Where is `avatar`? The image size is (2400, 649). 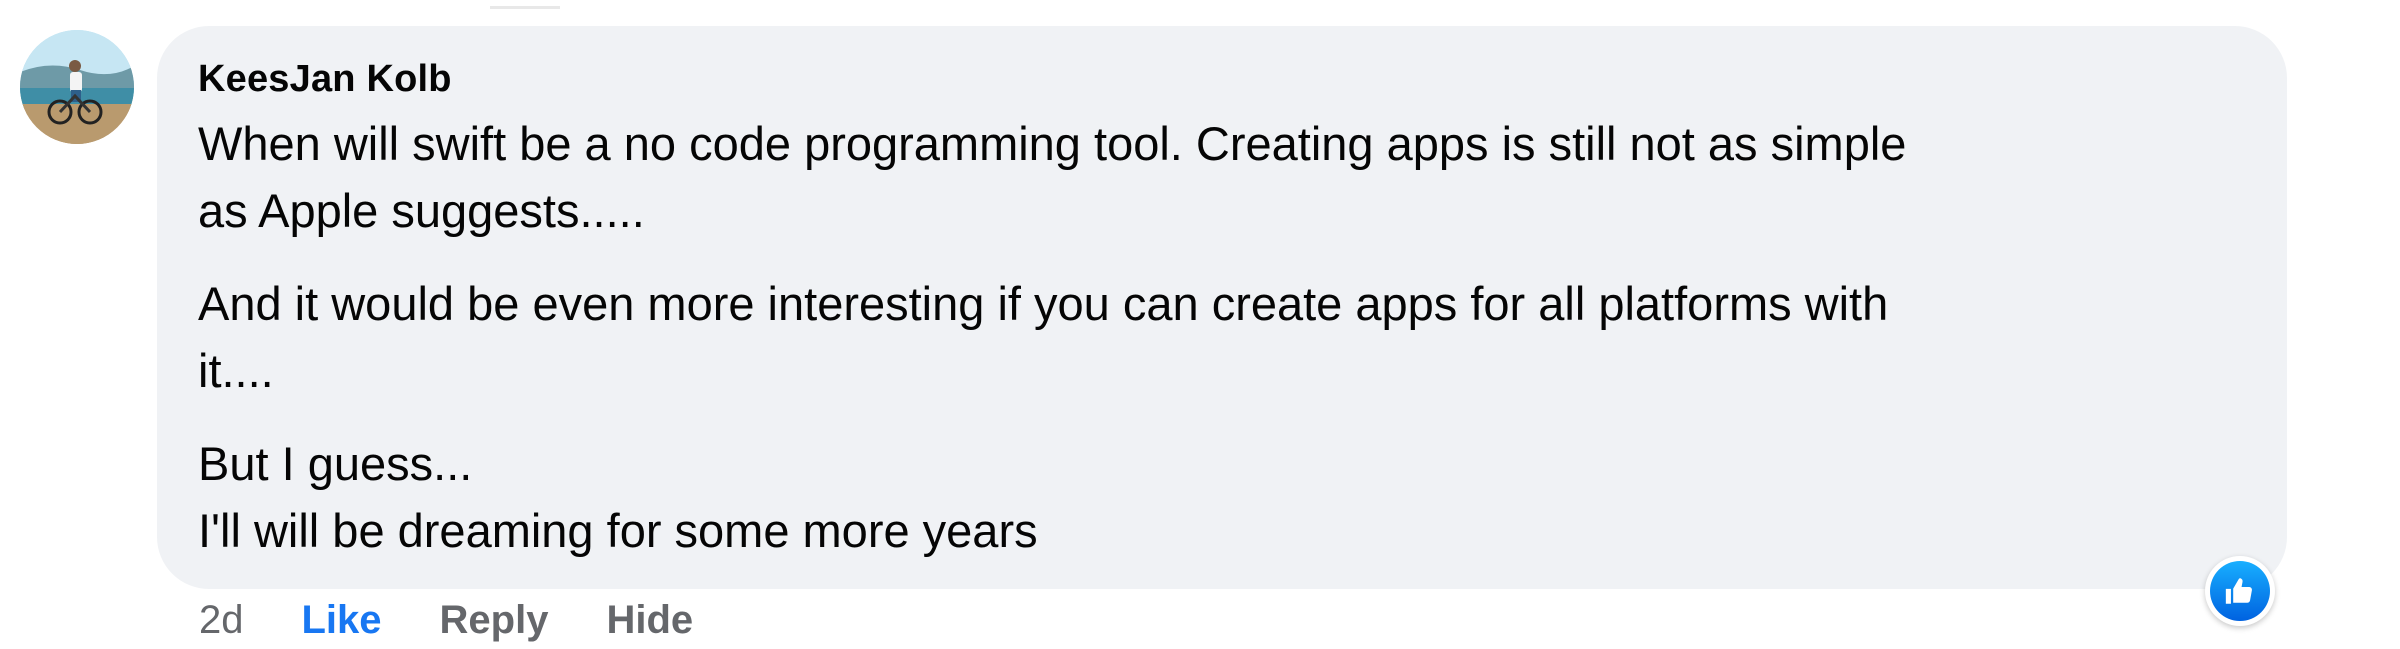
avatar is located at coordinates (77, 87).